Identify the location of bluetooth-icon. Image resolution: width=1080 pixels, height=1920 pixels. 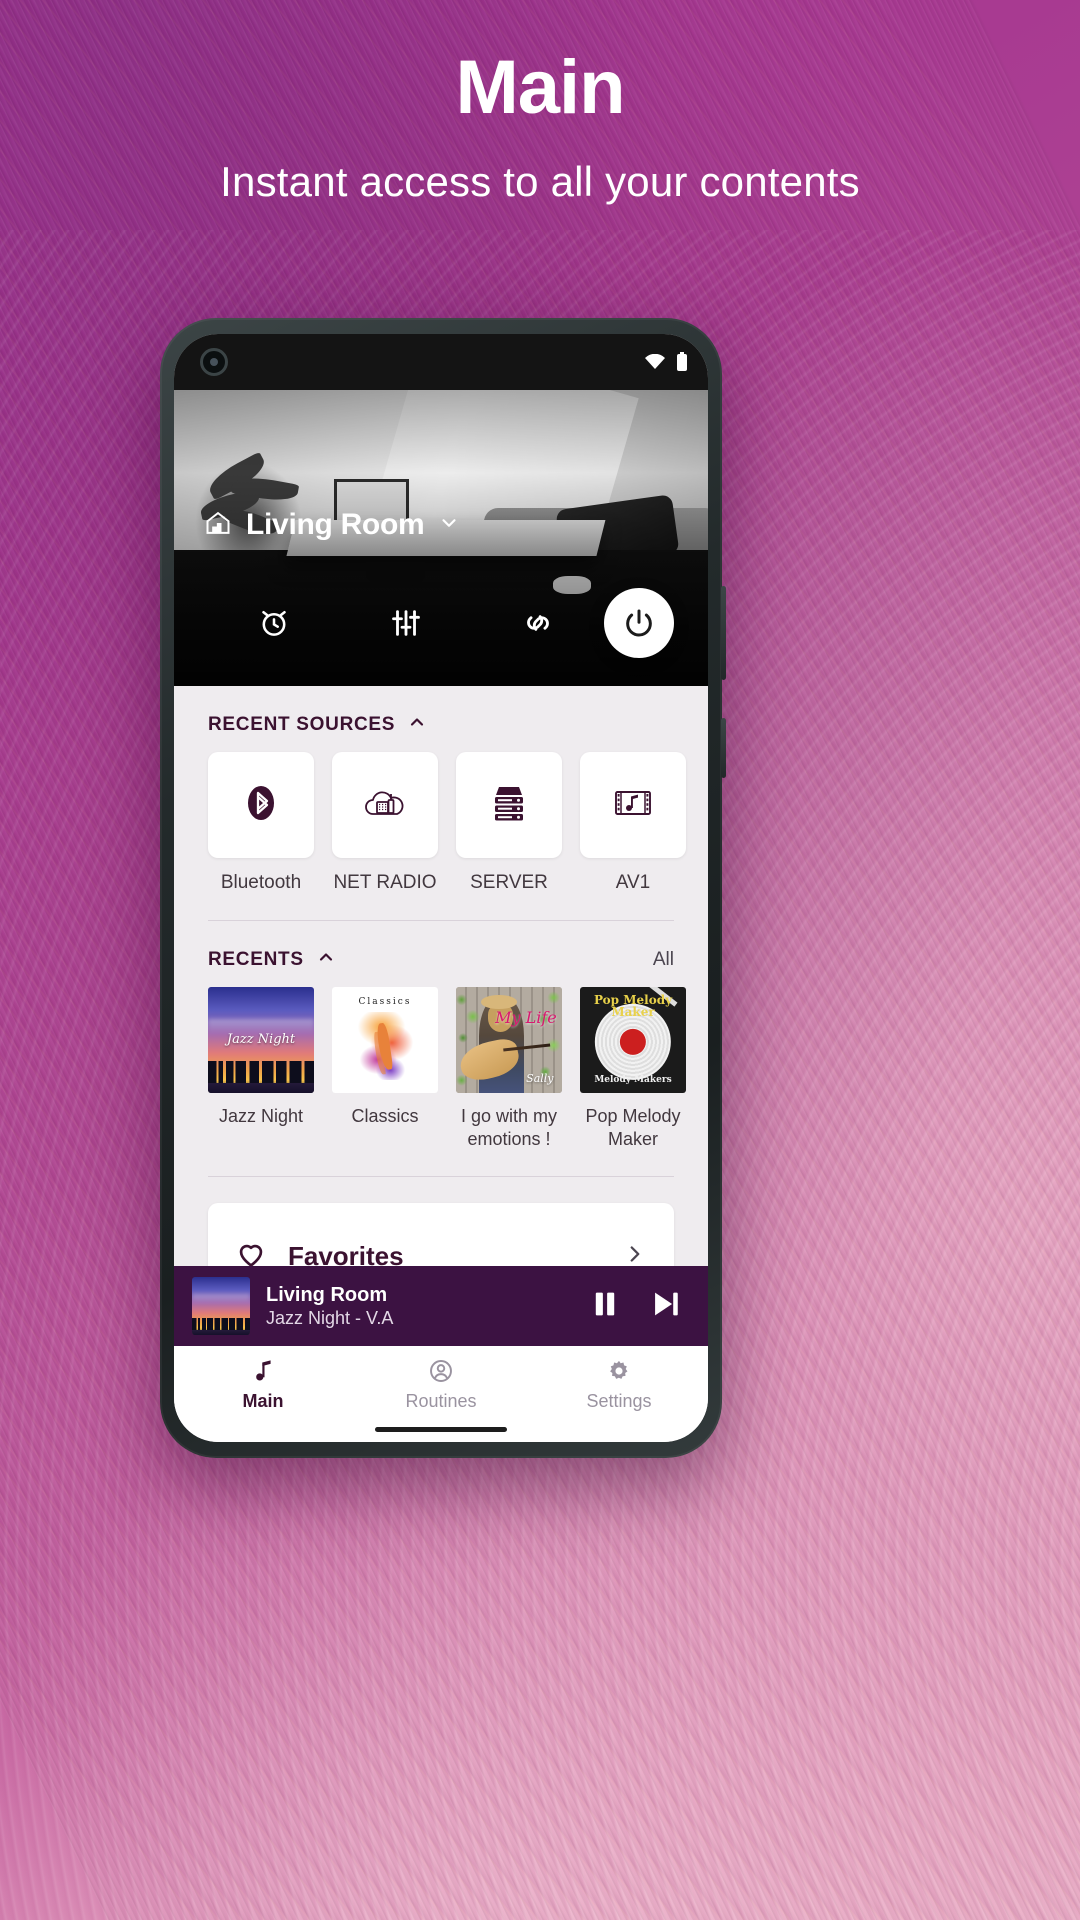
(261, 805).